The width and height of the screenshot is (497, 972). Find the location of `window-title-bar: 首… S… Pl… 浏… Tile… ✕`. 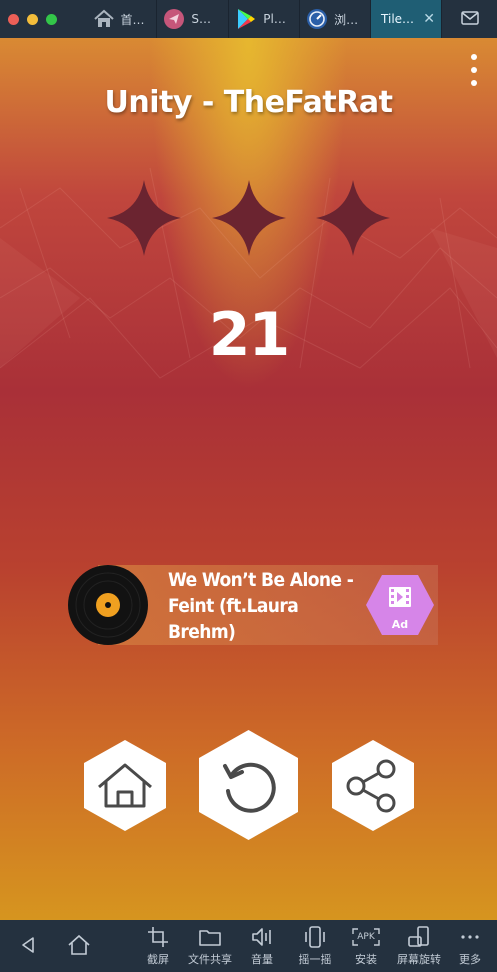

window-title-bar: 首… S… Pl… 浏… Tile… ✕ is located at coordinates (248, 19).